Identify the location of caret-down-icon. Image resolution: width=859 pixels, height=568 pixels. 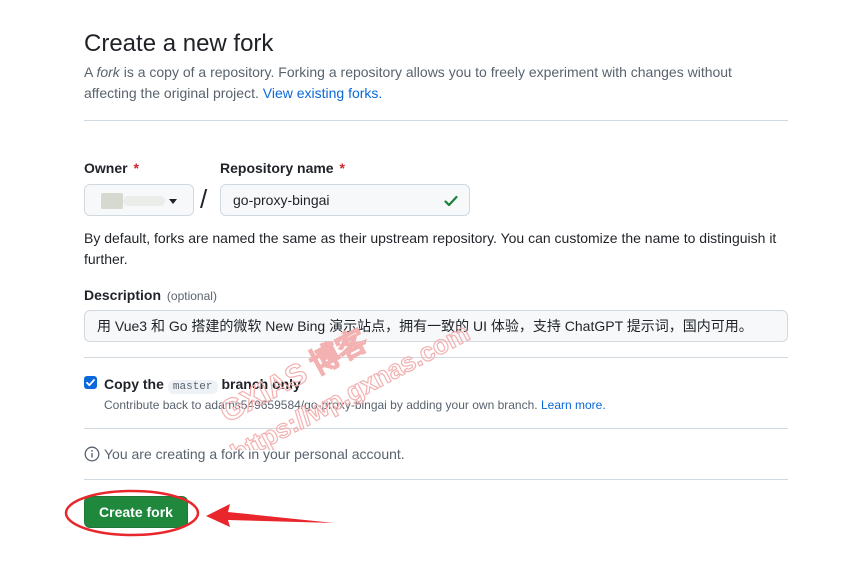
(173, 201).